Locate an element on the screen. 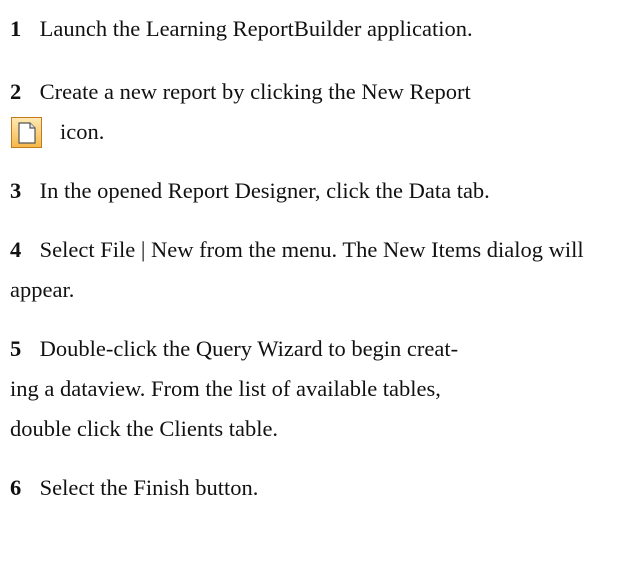 Image resolution: width=619 pixels, height=577 pixels. step-text-continuation: icon. is located at coordinates (82, 131).